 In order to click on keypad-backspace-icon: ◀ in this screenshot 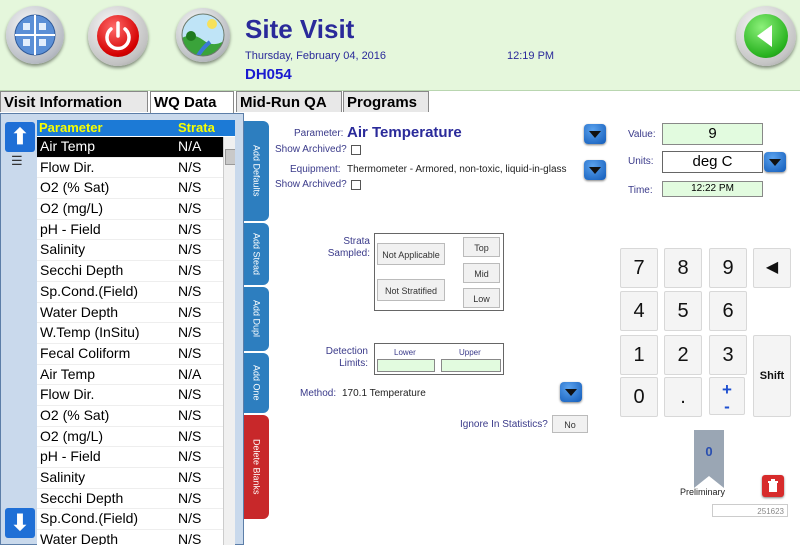, I will do `click(772, 268)`.